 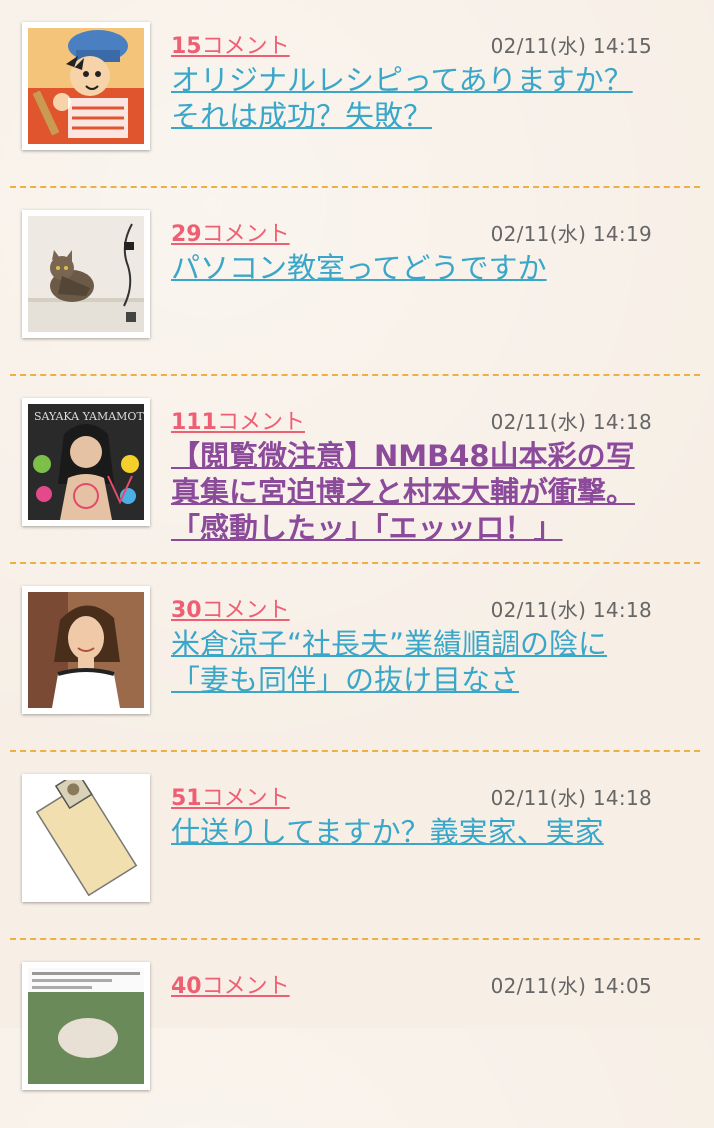 What do you see at coordinates (186, 798) in the screenshot?
I see `comment-count: 51` at bounding box center [186, 798].